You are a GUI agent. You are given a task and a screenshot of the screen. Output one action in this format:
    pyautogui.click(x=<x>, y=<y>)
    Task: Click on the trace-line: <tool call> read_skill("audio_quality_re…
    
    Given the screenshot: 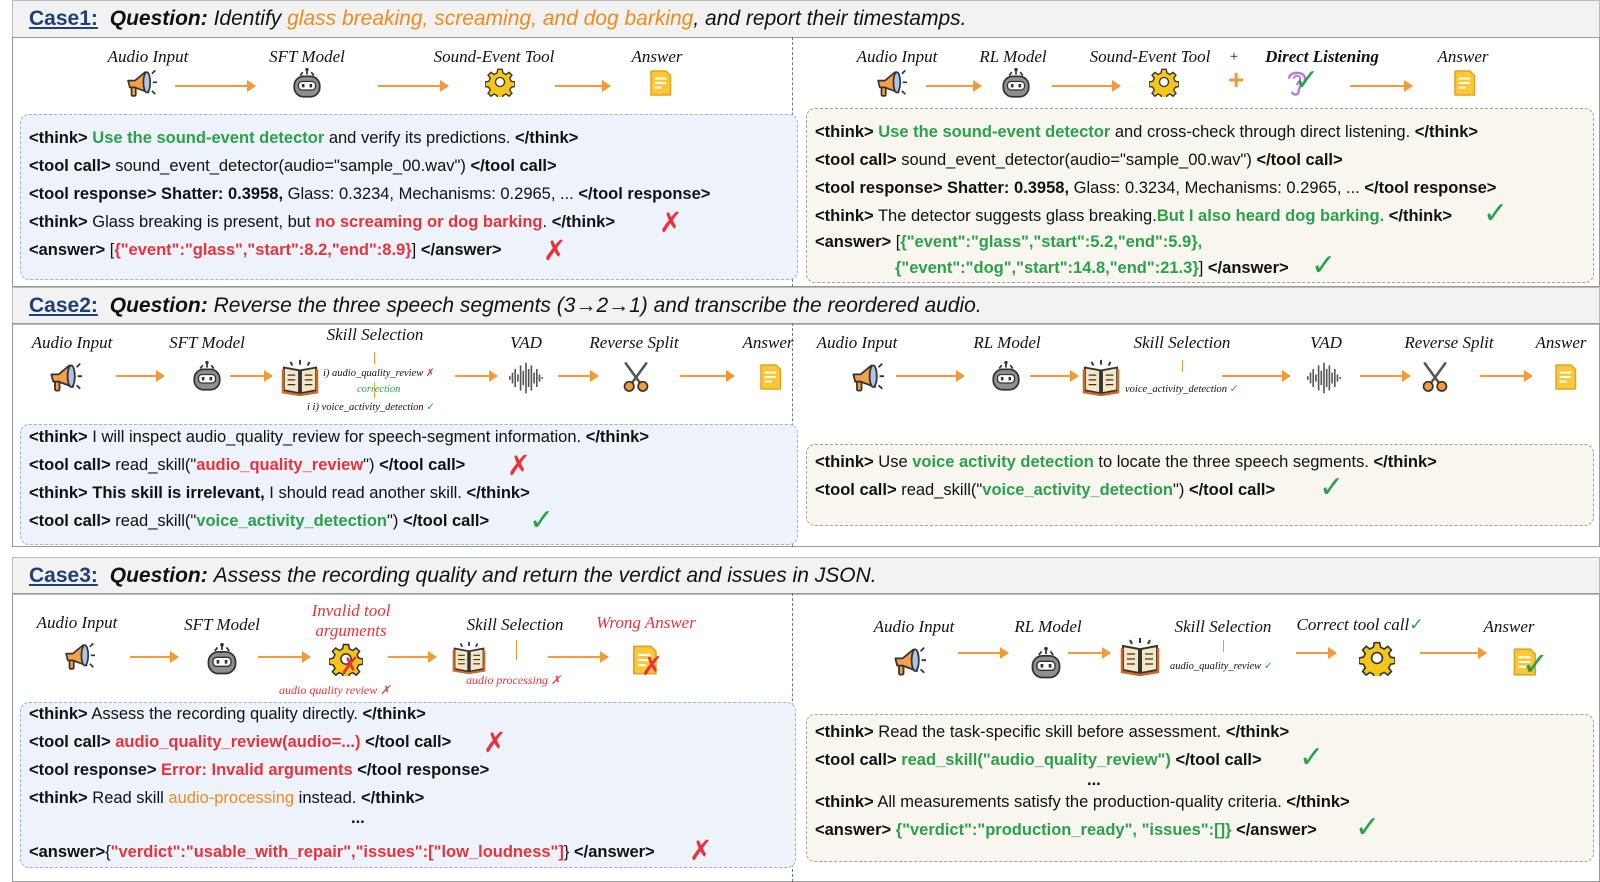 What is the action you would take?
    pyautogui.click(x=1038, y=760)
    